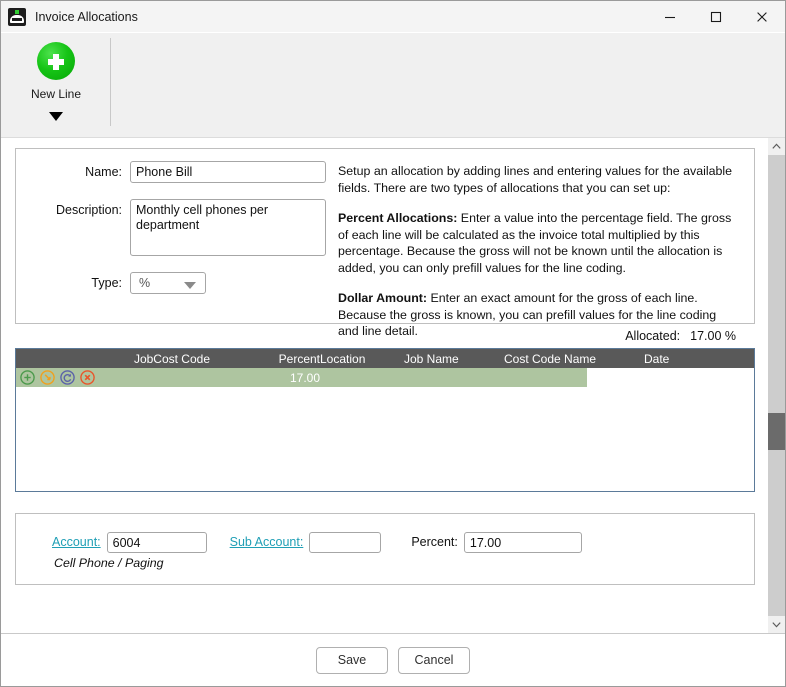 This screenshot has height=687, width=786. I want to click on scroll-down-button, so click(776, 624).